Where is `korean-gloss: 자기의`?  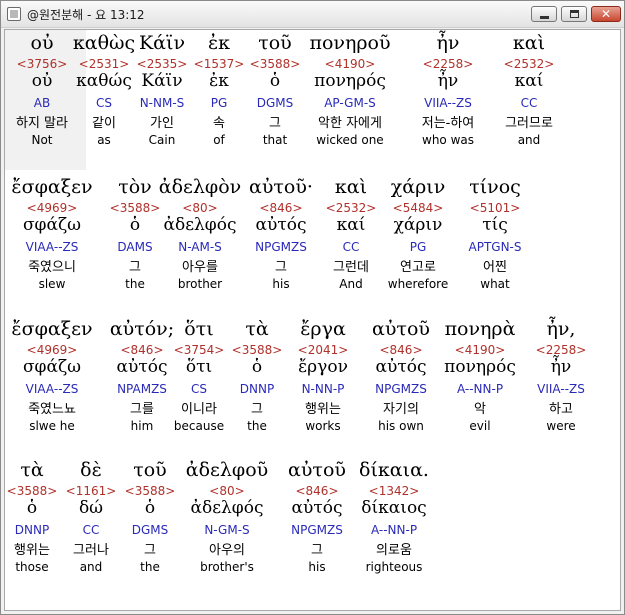 korean-gloss: 자기의 is located at coordinates (401, 409).